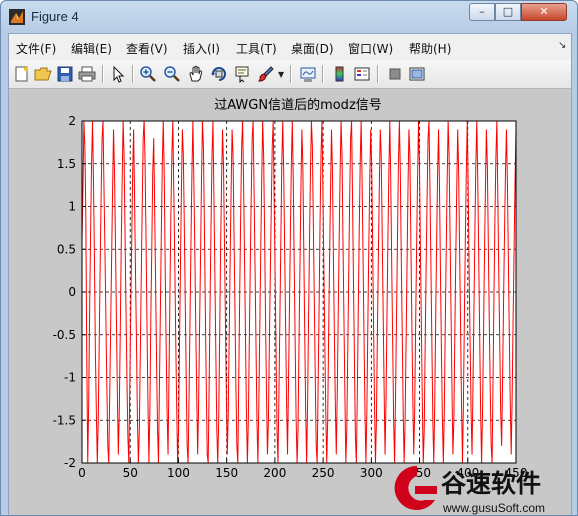 This screenshot has width=578, height=516. I want to click on chevron-icon: ↘, so click(562, 45).